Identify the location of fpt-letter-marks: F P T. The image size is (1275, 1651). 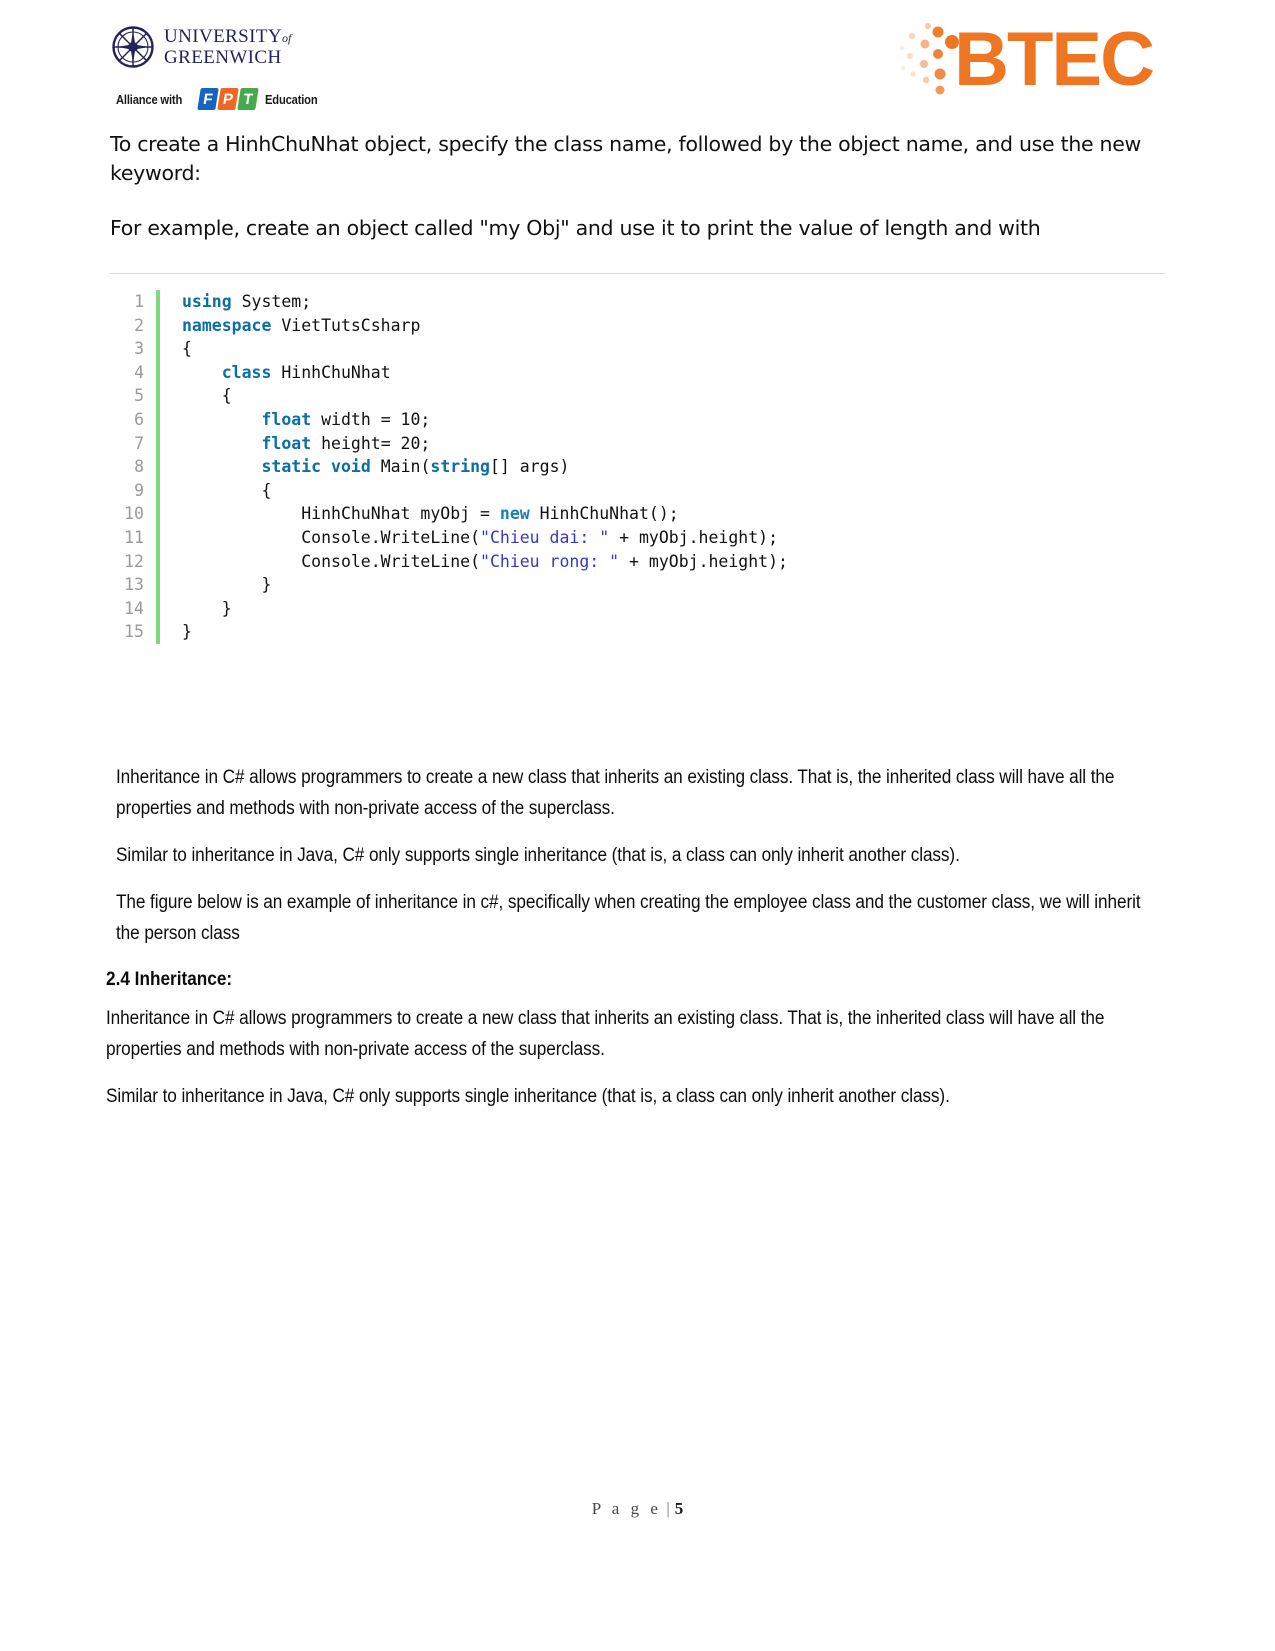
(228, 99).